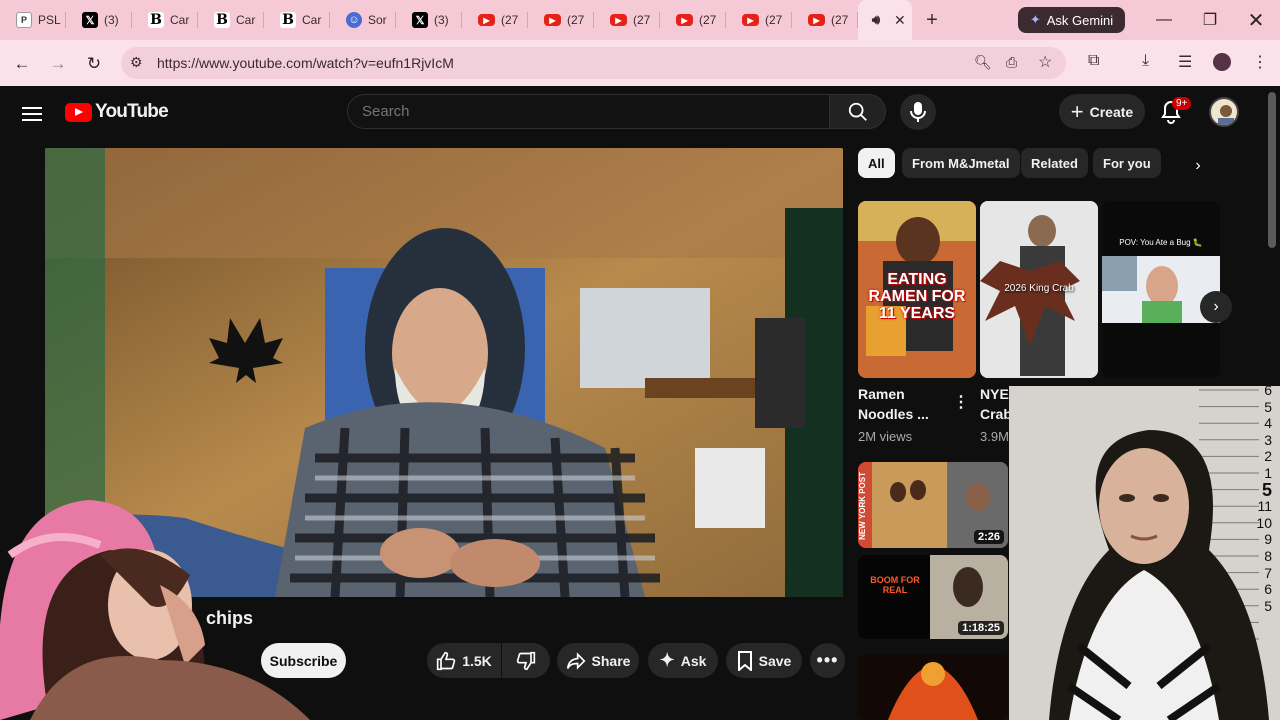 This screenshot has height=720, width=1280. I want to click on bookmark-star-icon: ☆, so click(1045, 62).